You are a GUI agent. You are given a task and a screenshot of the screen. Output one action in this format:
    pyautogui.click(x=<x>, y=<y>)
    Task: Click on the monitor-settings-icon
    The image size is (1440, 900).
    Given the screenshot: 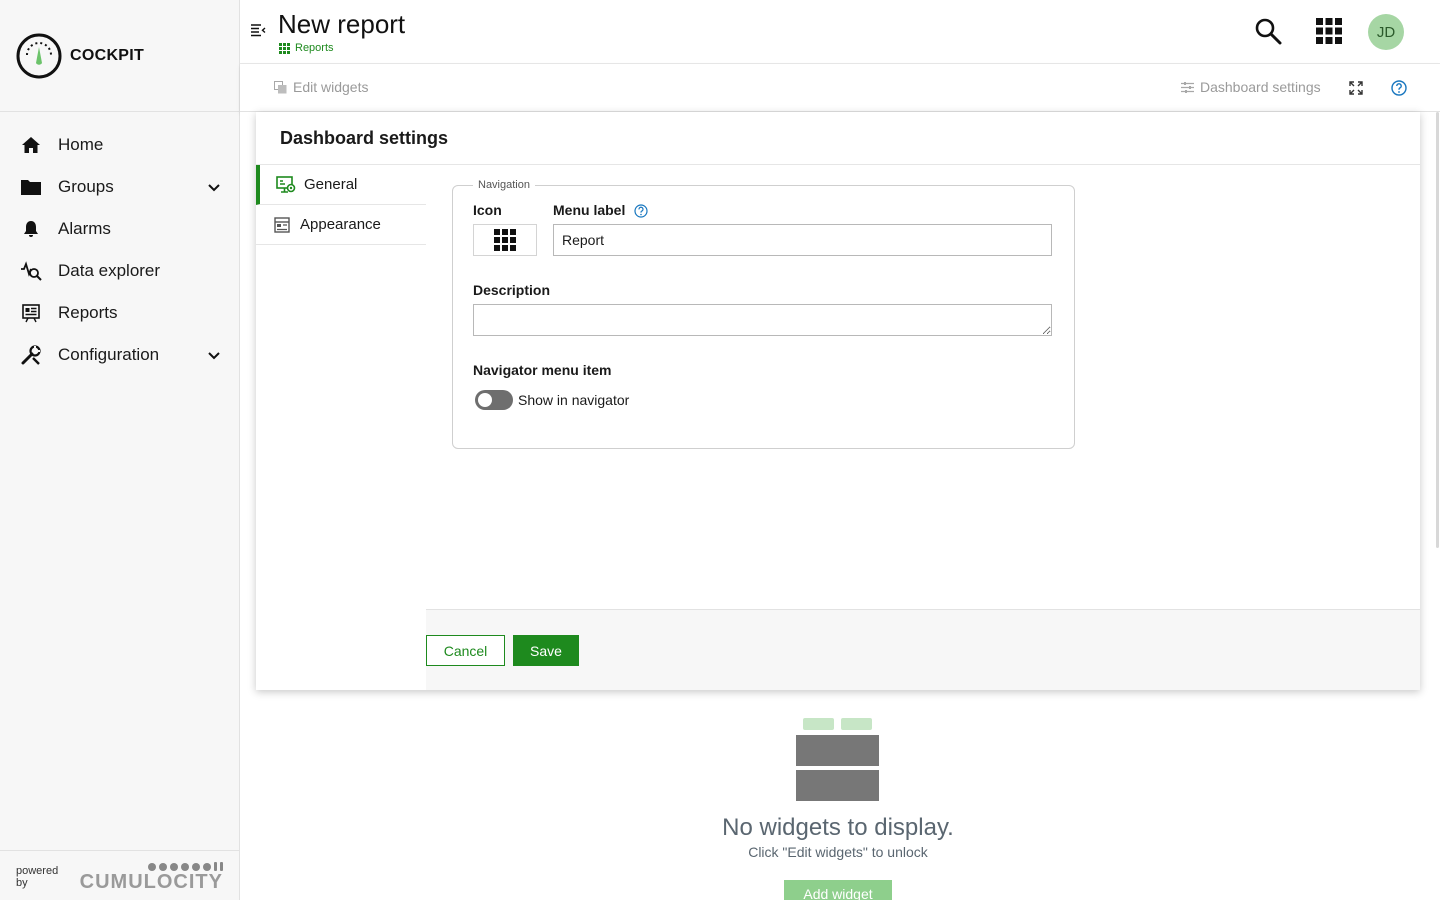 What is the action you would take?
    pyautogui.click(x=286, y=184)
    